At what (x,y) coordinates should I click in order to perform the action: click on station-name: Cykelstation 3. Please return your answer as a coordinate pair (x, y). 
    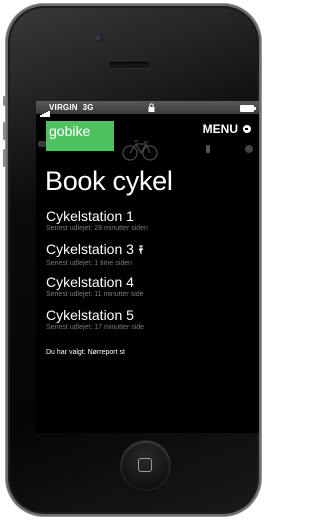
    Looking at the image, I should click on (90, 249).